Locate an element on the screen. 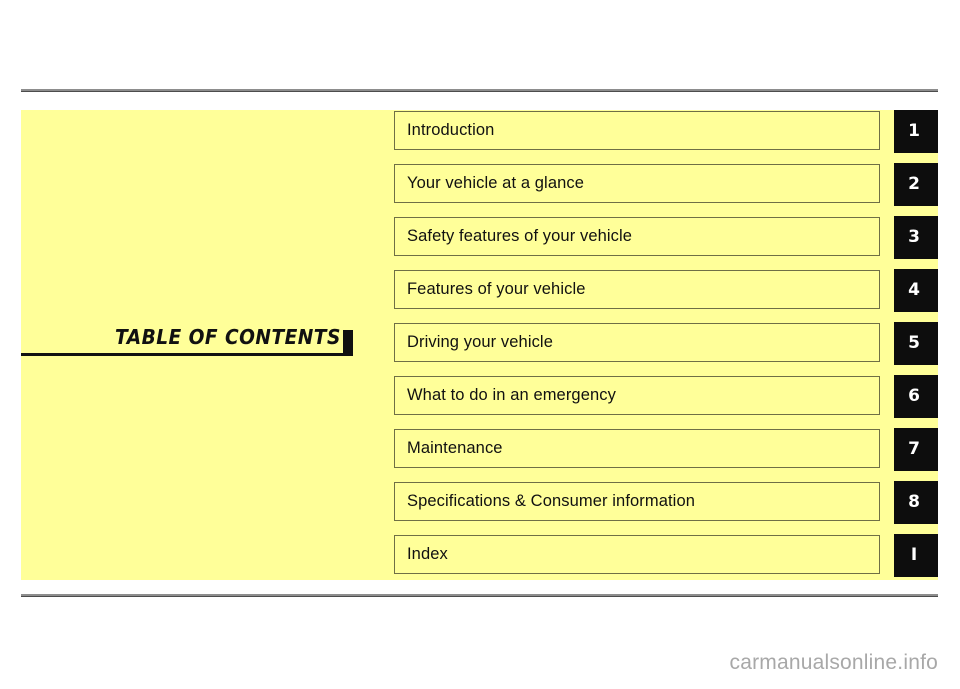  chapter-tab-number: 8 is located at coordinates (914, 502).